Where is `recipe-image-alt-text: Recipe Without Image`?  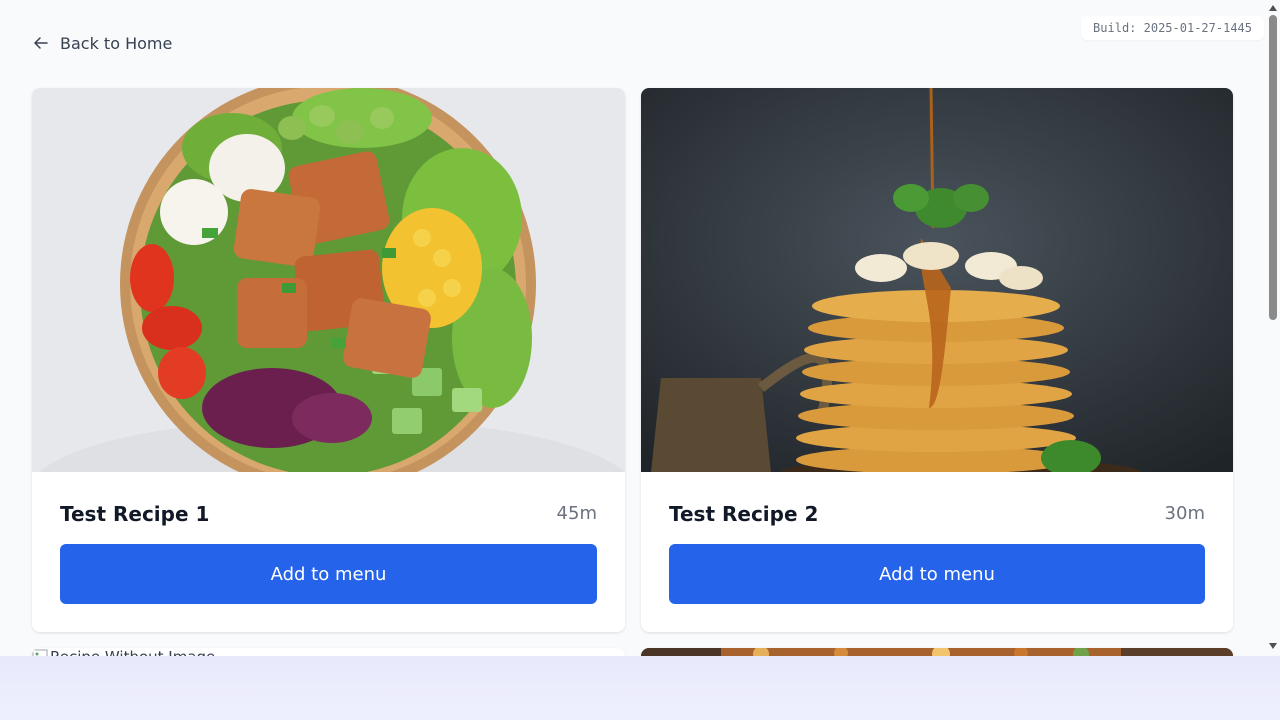
recipe-image-alt-text: Recipe Without Image is located at coordinates (132, 652).